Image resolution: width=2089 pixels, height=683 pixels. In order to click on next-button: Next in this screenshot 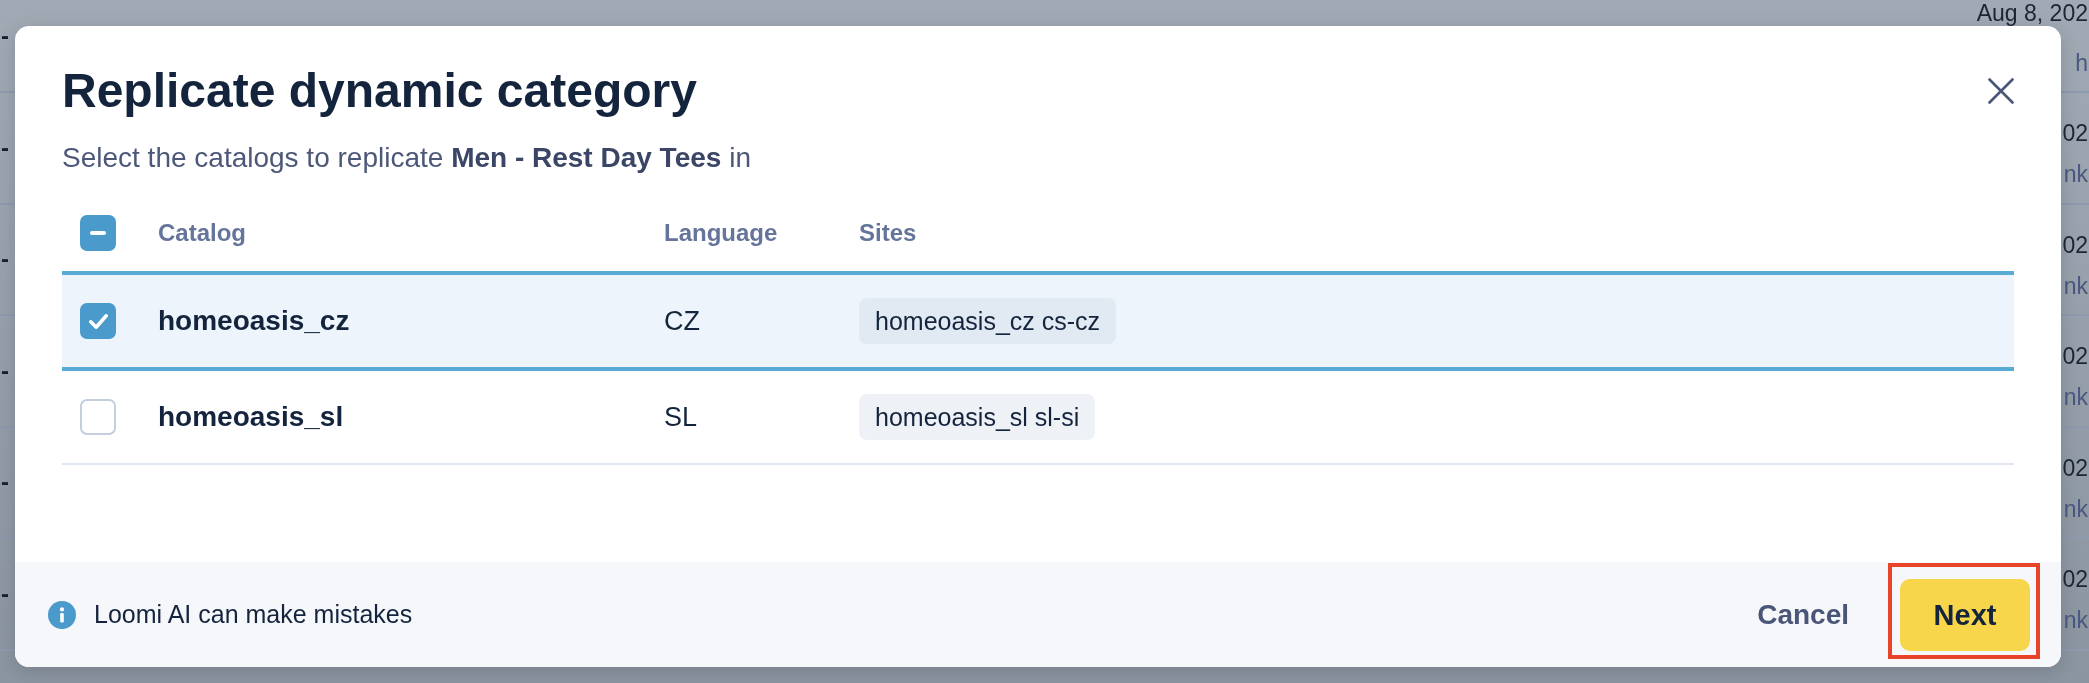, I will do `click(1965, 615)`.